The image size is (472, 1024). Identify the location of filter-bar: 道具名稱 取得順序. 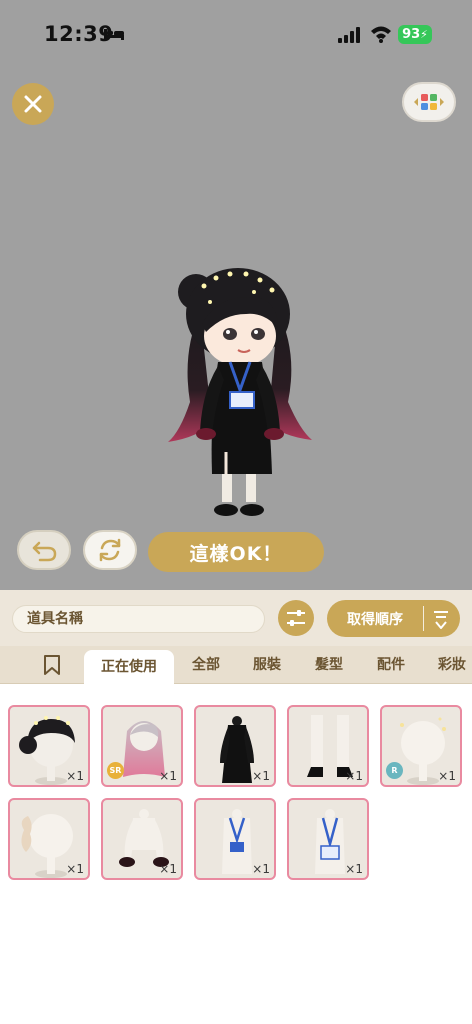
(236, 618).